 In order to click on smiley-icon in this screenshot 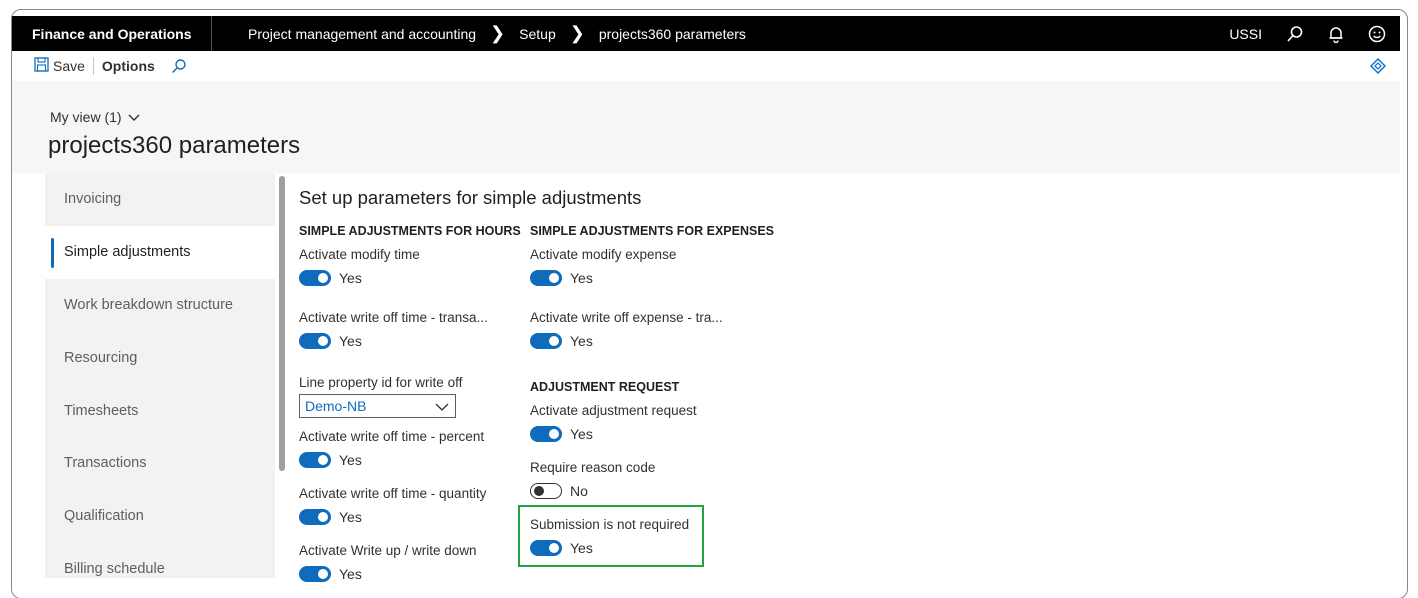, I will do `click(1377, 34)`.